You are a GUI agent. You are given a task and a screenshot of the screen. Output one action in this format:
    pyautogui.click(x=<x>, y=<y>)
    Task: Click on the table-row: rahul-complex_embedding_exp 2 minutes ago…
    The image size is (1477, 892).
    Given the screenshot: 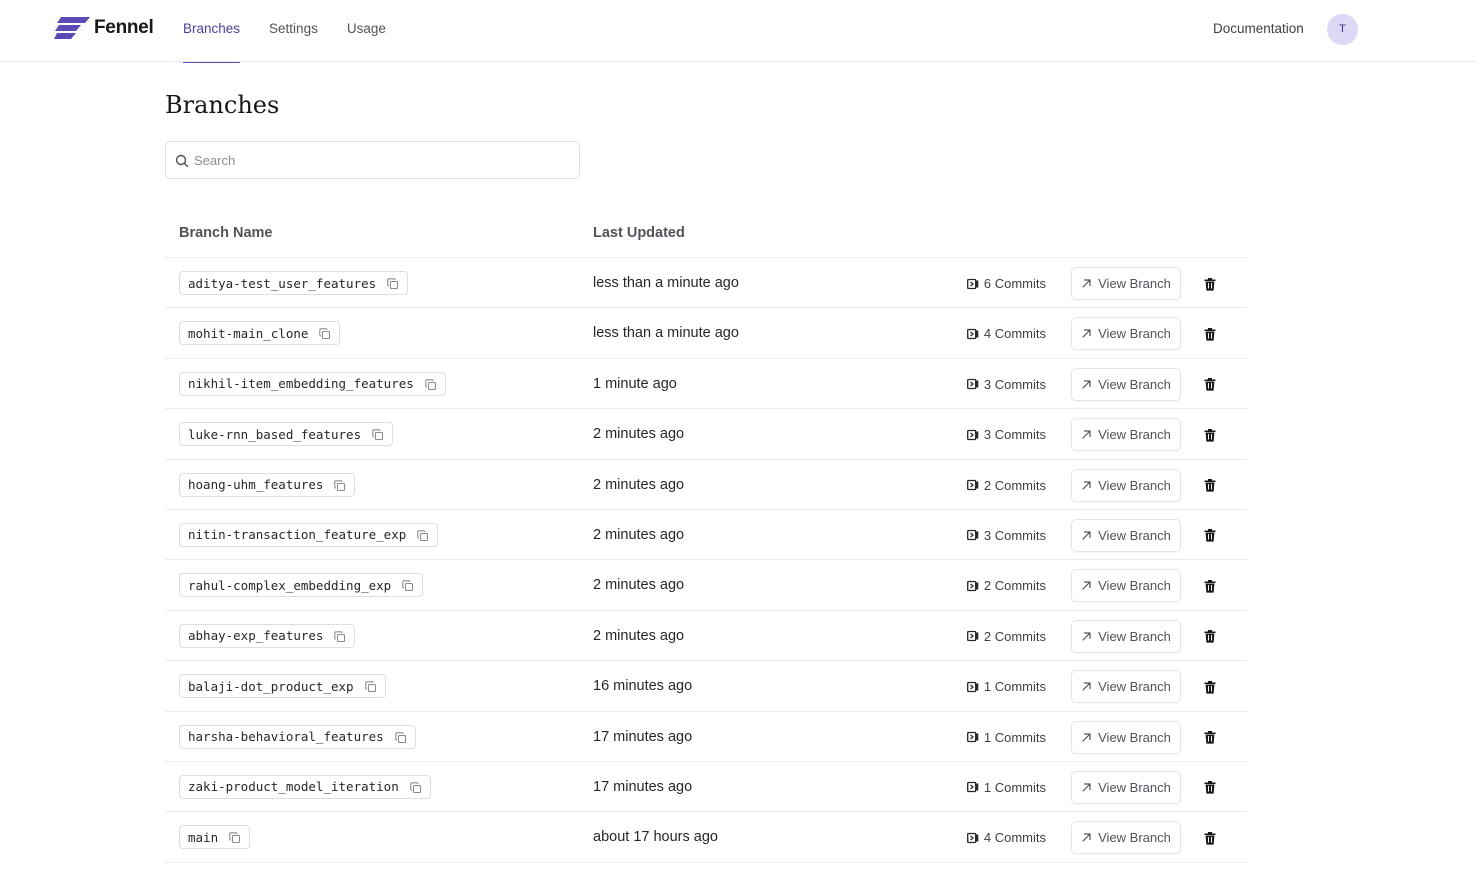 What is the action you would take?
    pyautogui.click(x=706, y=585)
    